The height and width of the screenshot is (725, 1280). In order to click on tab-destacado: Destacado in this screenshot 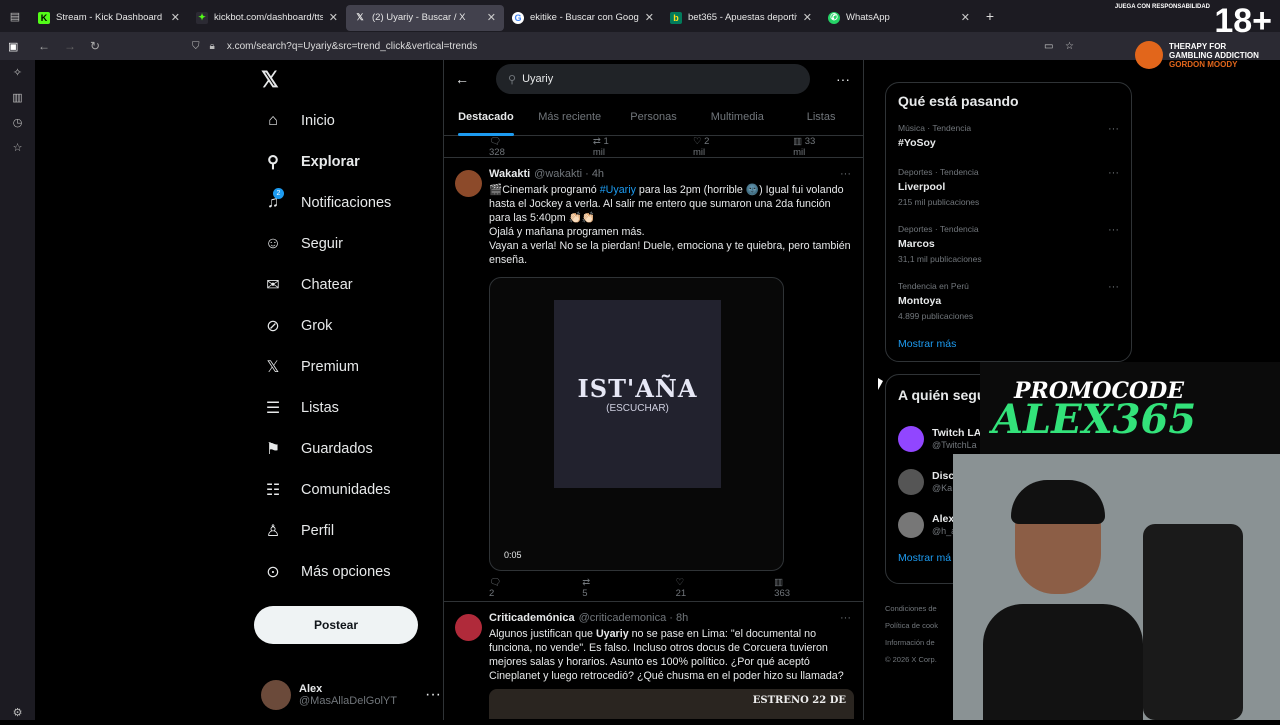, I will do `click(486, 117)`.